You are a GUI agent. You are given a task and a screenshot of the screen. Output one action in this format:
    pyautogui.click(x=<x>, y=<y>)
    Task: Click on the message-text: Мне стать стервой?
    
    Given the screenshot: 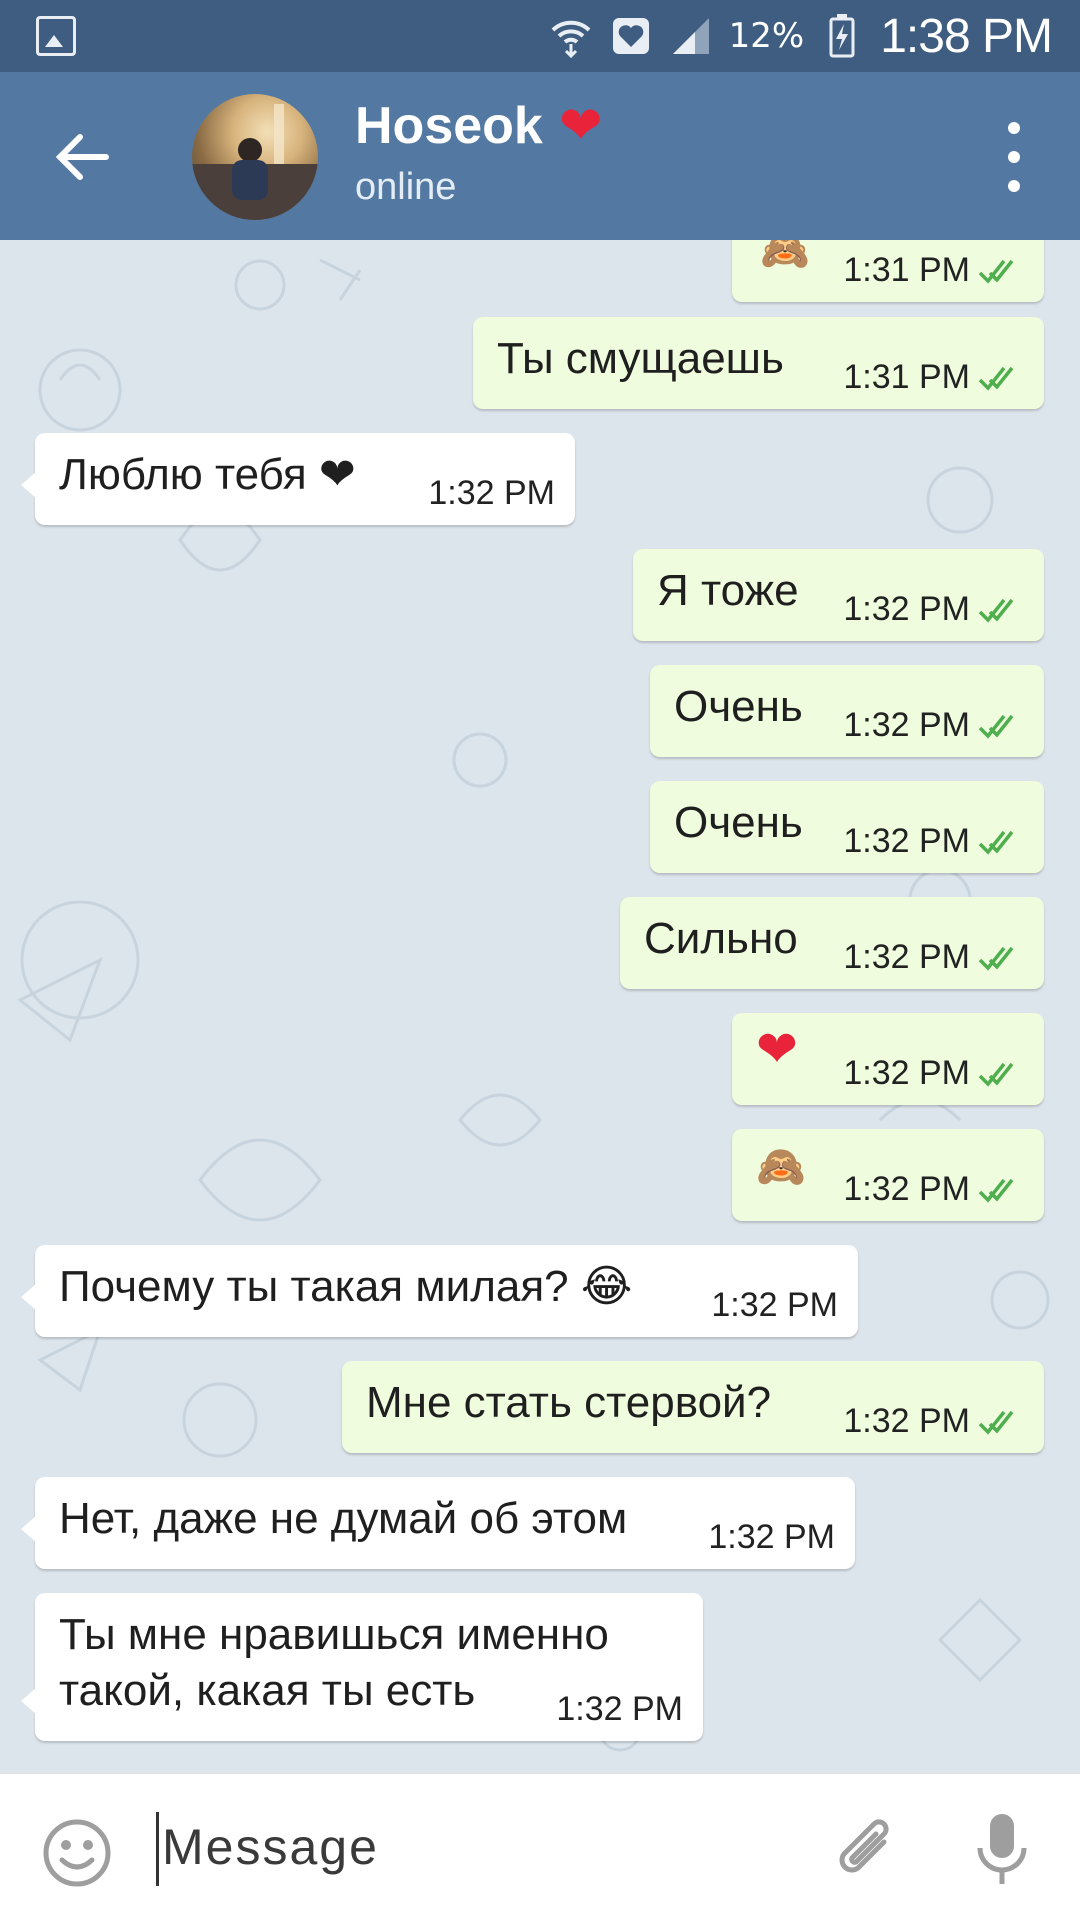 What is the action you would take?
    pyautogui.click(x=569, y=1402)
    